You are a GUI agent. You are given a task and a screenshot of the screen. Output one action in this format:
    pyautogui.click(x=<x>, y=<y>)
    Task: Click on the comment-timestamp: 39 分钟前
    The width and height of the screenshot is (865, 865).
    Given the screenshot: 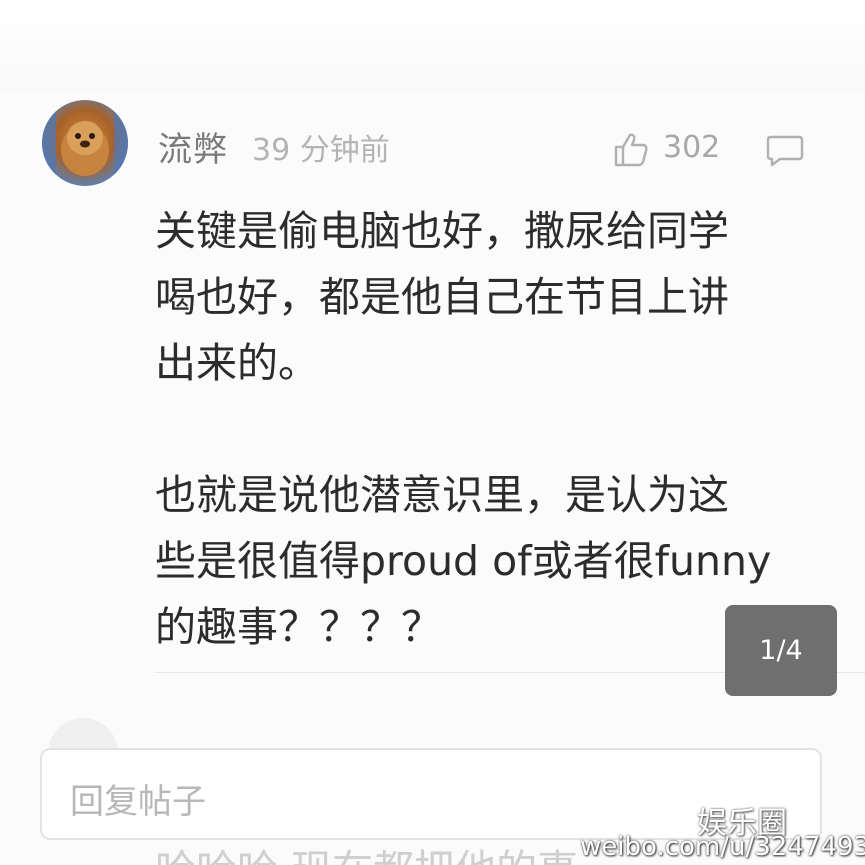 What is the action you would take?
    pyautogui.click(x=321, y=150)
    